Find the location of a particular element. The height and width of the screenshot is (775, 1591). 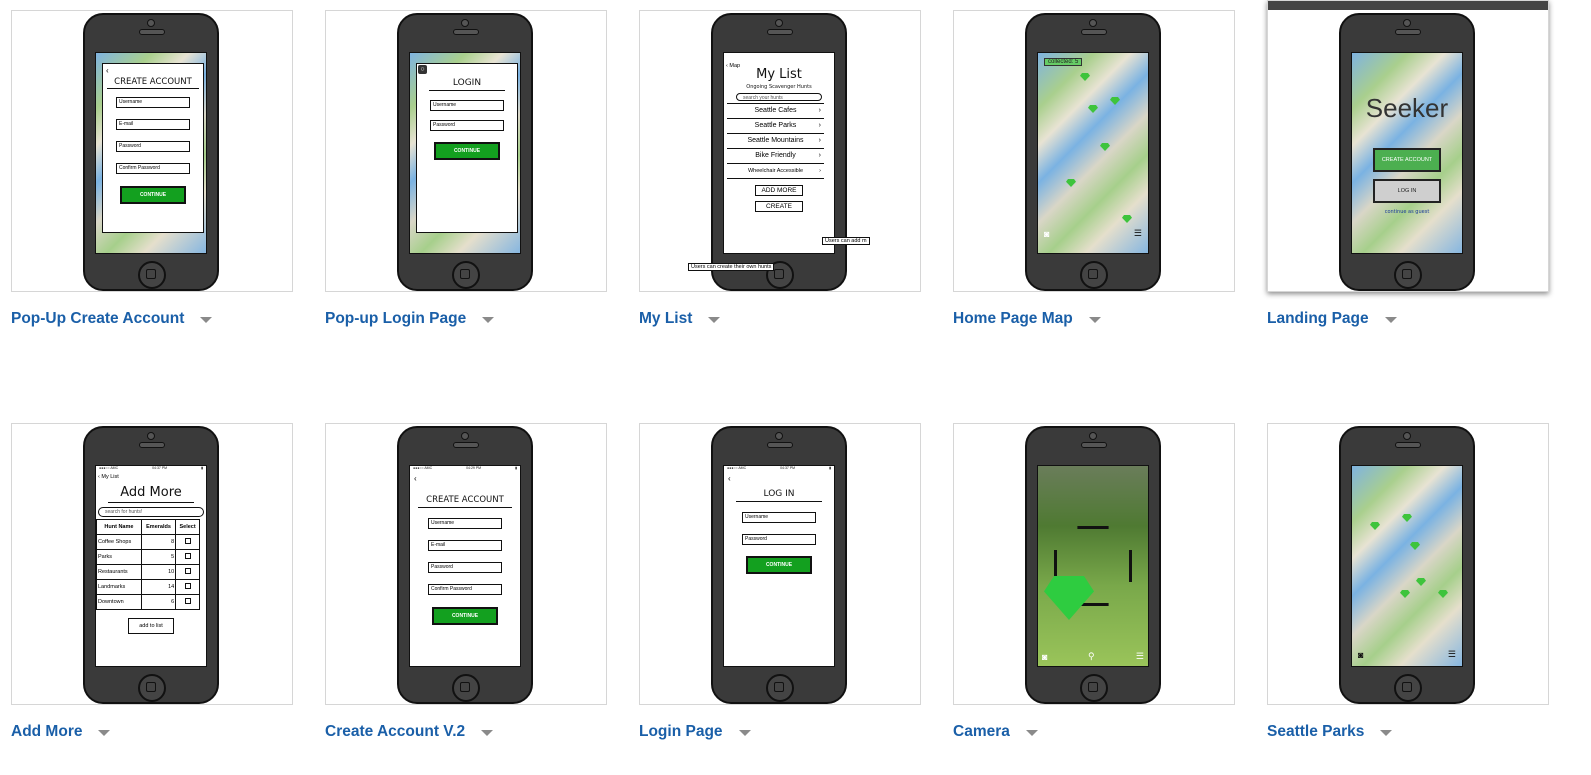

mockup-title-link: Landing Page is located at coordinates (1318, 319).